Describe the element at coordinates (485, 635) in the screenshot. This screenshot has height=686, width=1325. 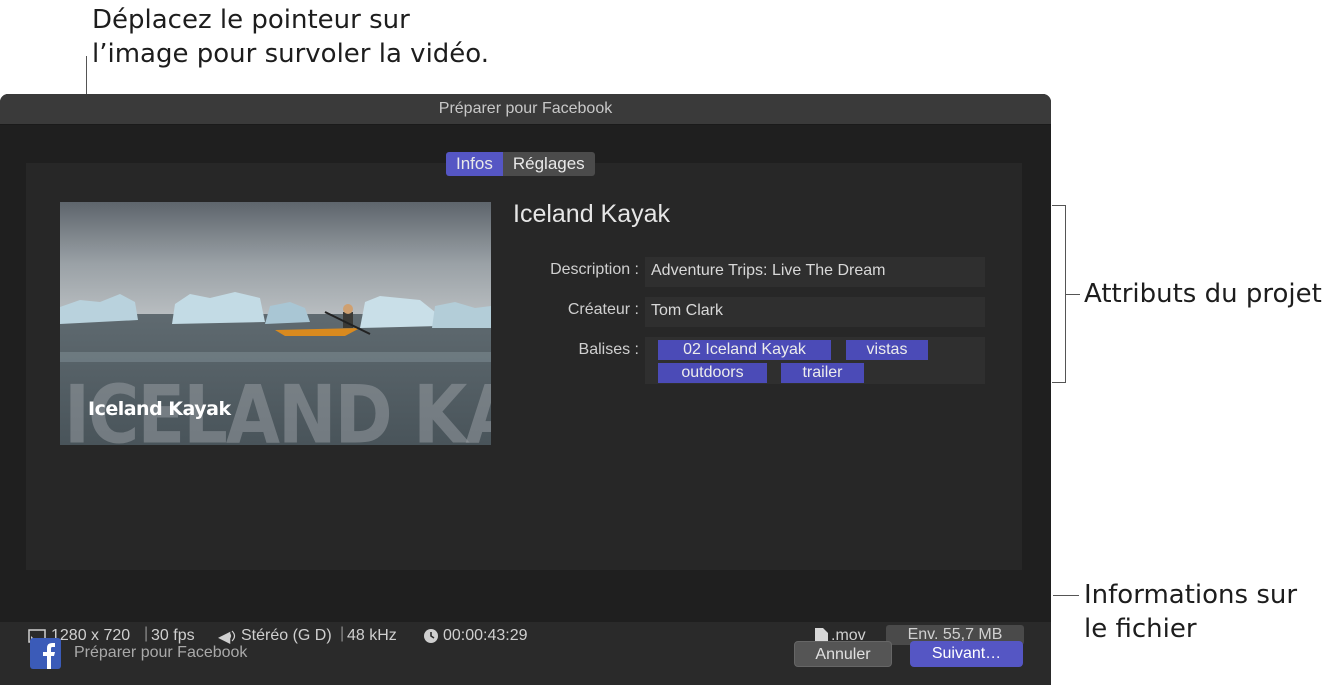
I see `duration-text: 00:00:43:29` at that location.